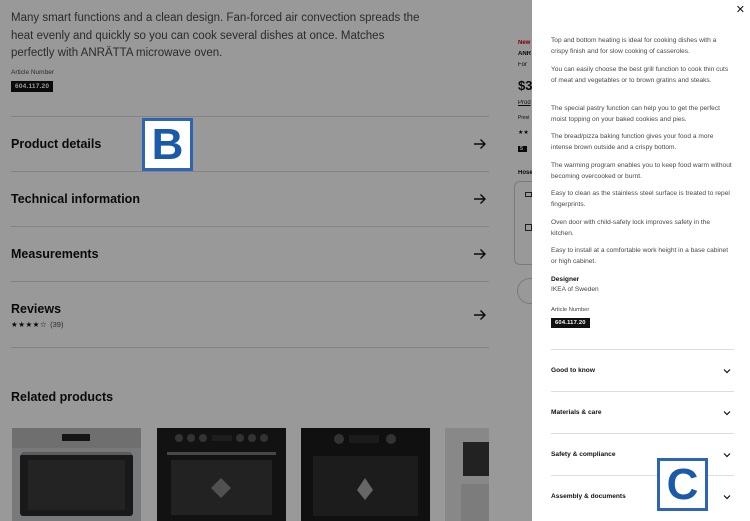 The image size is (750, 521). I want to click on marker-c-letter: C, so click(682, 484).